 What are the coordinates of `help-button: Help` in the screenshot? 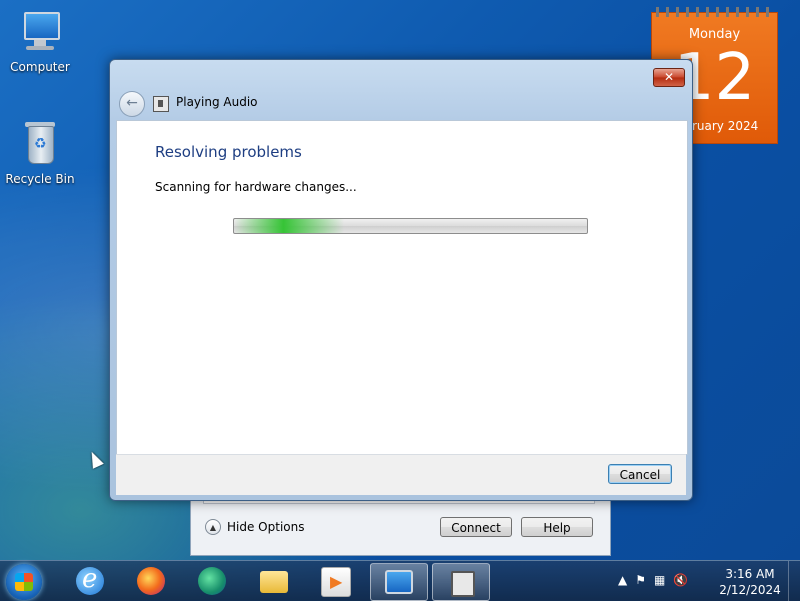 It's located at (557, 527).